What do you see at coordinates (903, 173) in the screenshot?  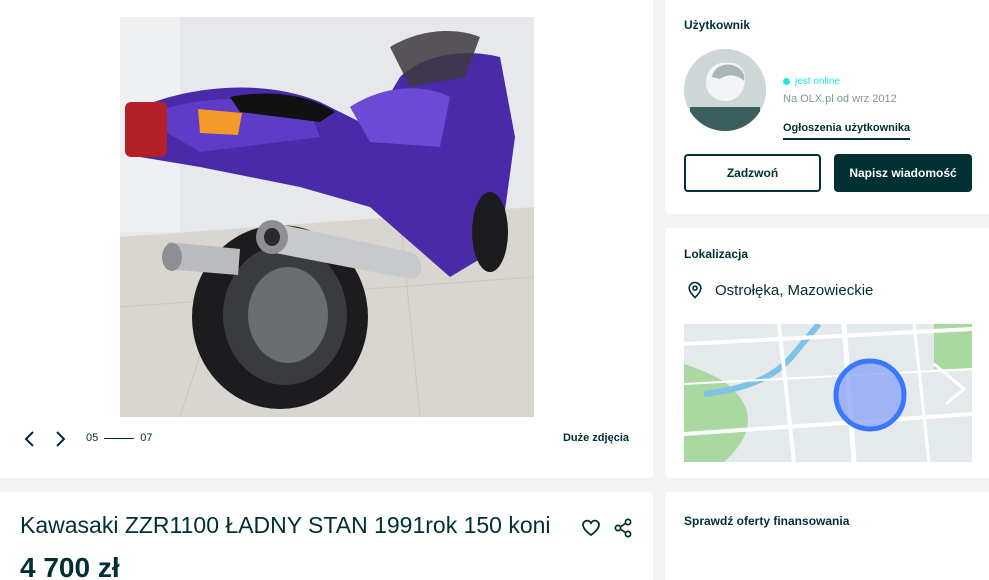 I see `message-button: Napisz wiadomość` at bounding box center [903, 173].